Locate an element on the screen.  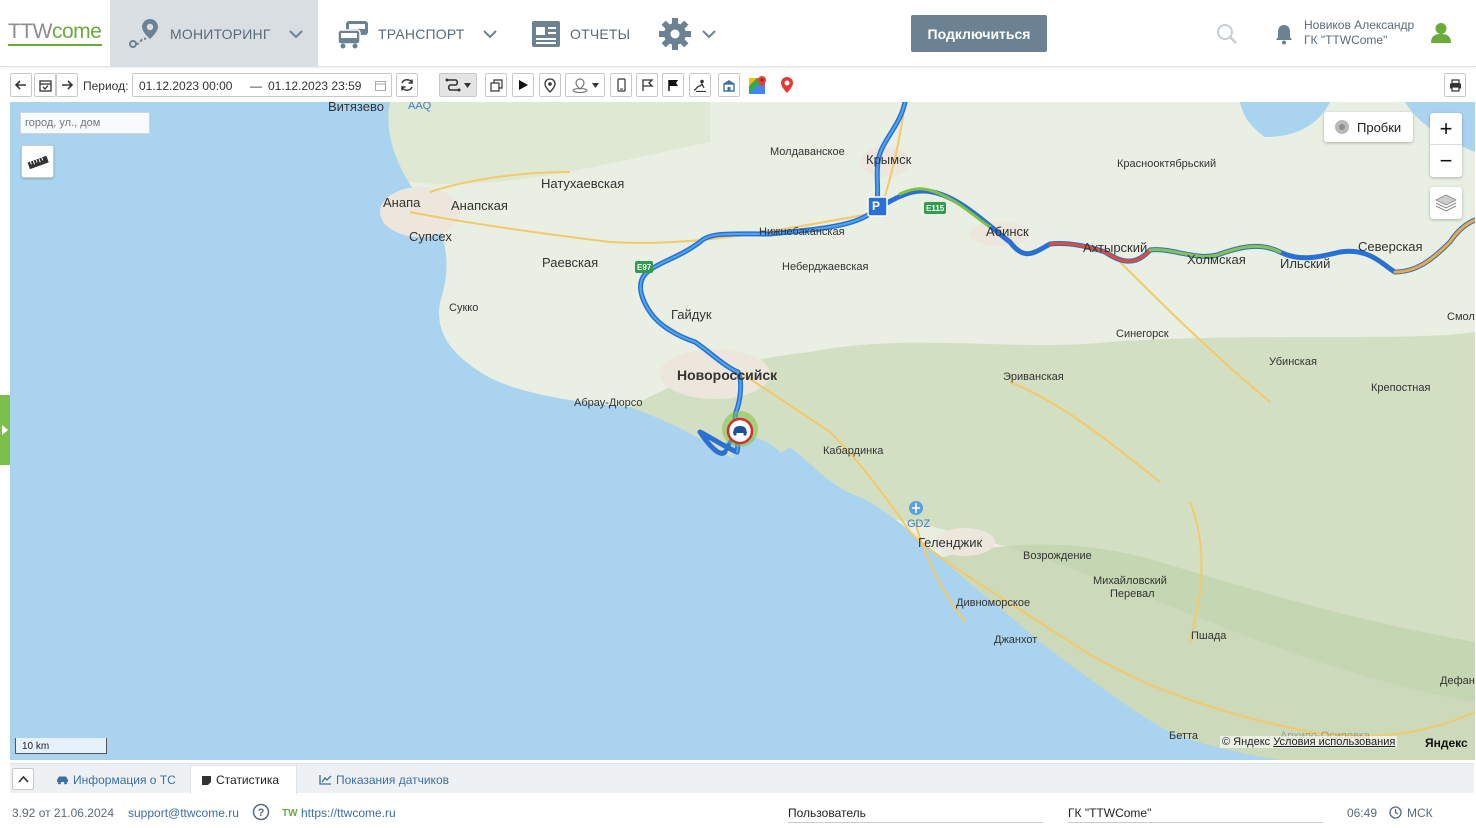
place-anapskaya: Анапская is located at coordinates (479, 205).